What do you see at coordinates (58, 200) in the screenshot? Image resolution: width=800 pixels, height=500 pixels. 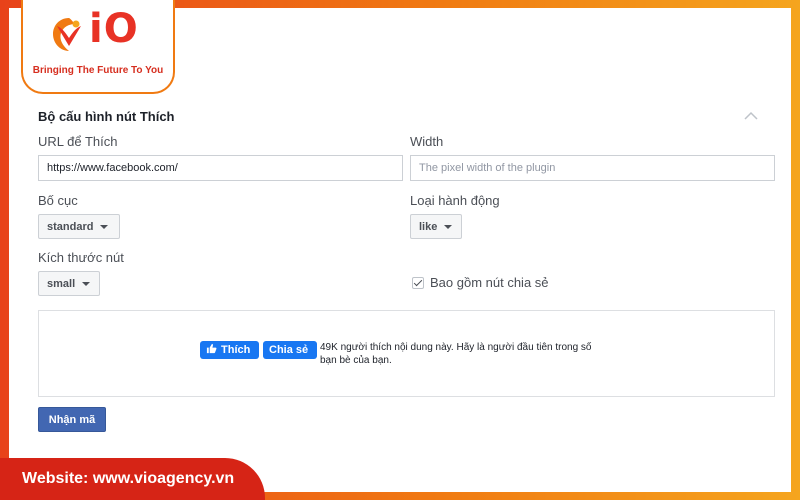 I see `layout-label: Bố cục` at bounding box center [58, 200].